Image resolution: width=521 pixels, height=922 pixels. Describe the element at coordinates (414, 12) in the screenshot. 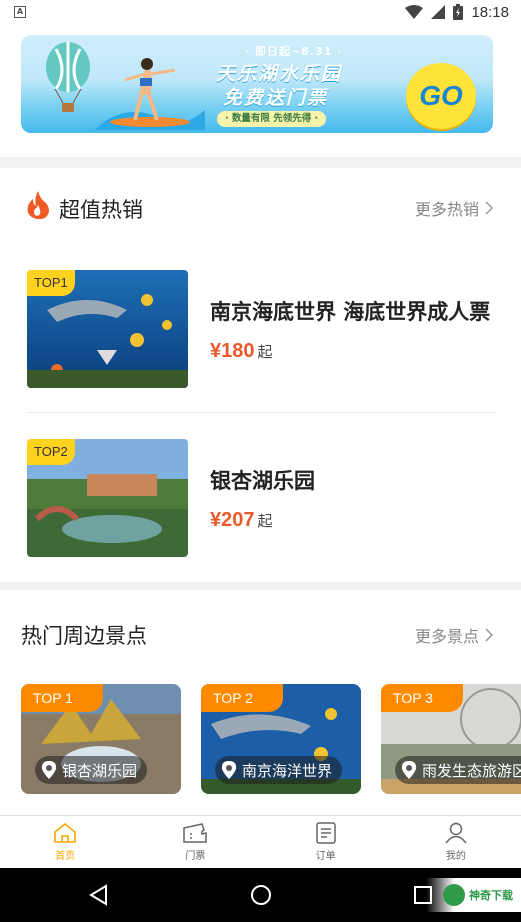

I see `wifi-icon` at that location.